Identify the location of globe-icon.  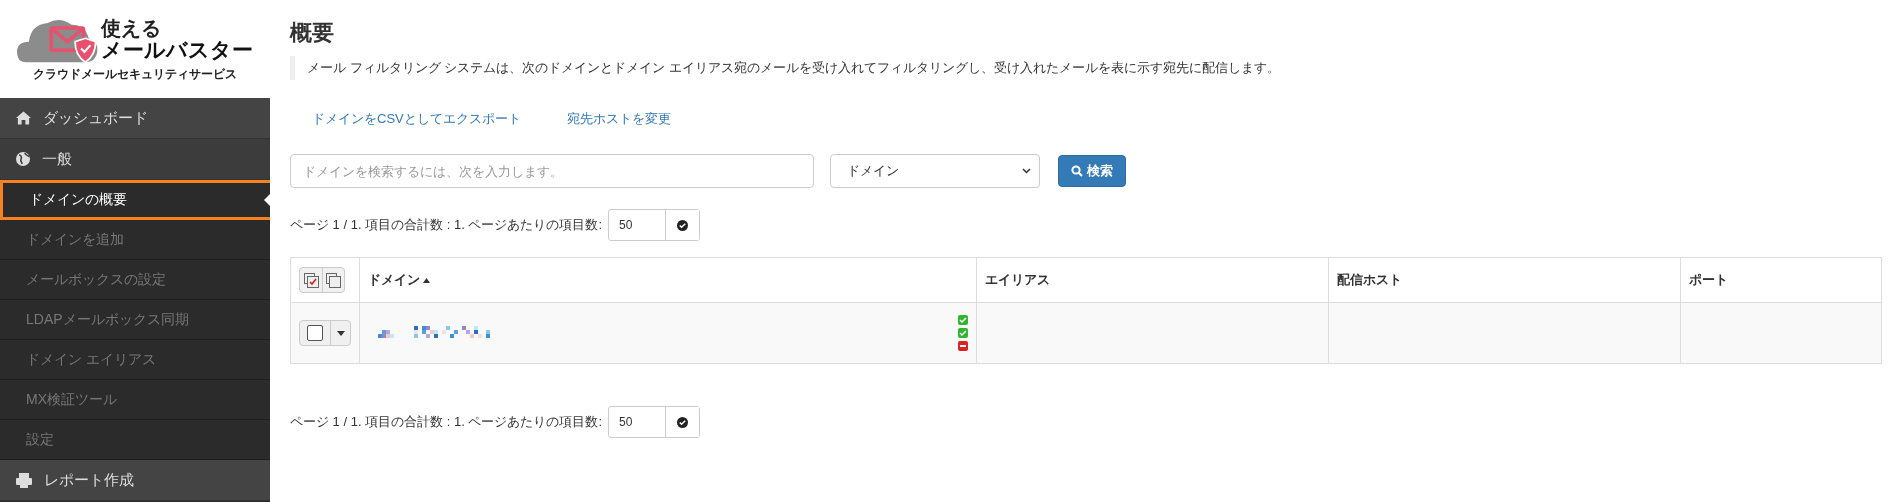
(23, 159).